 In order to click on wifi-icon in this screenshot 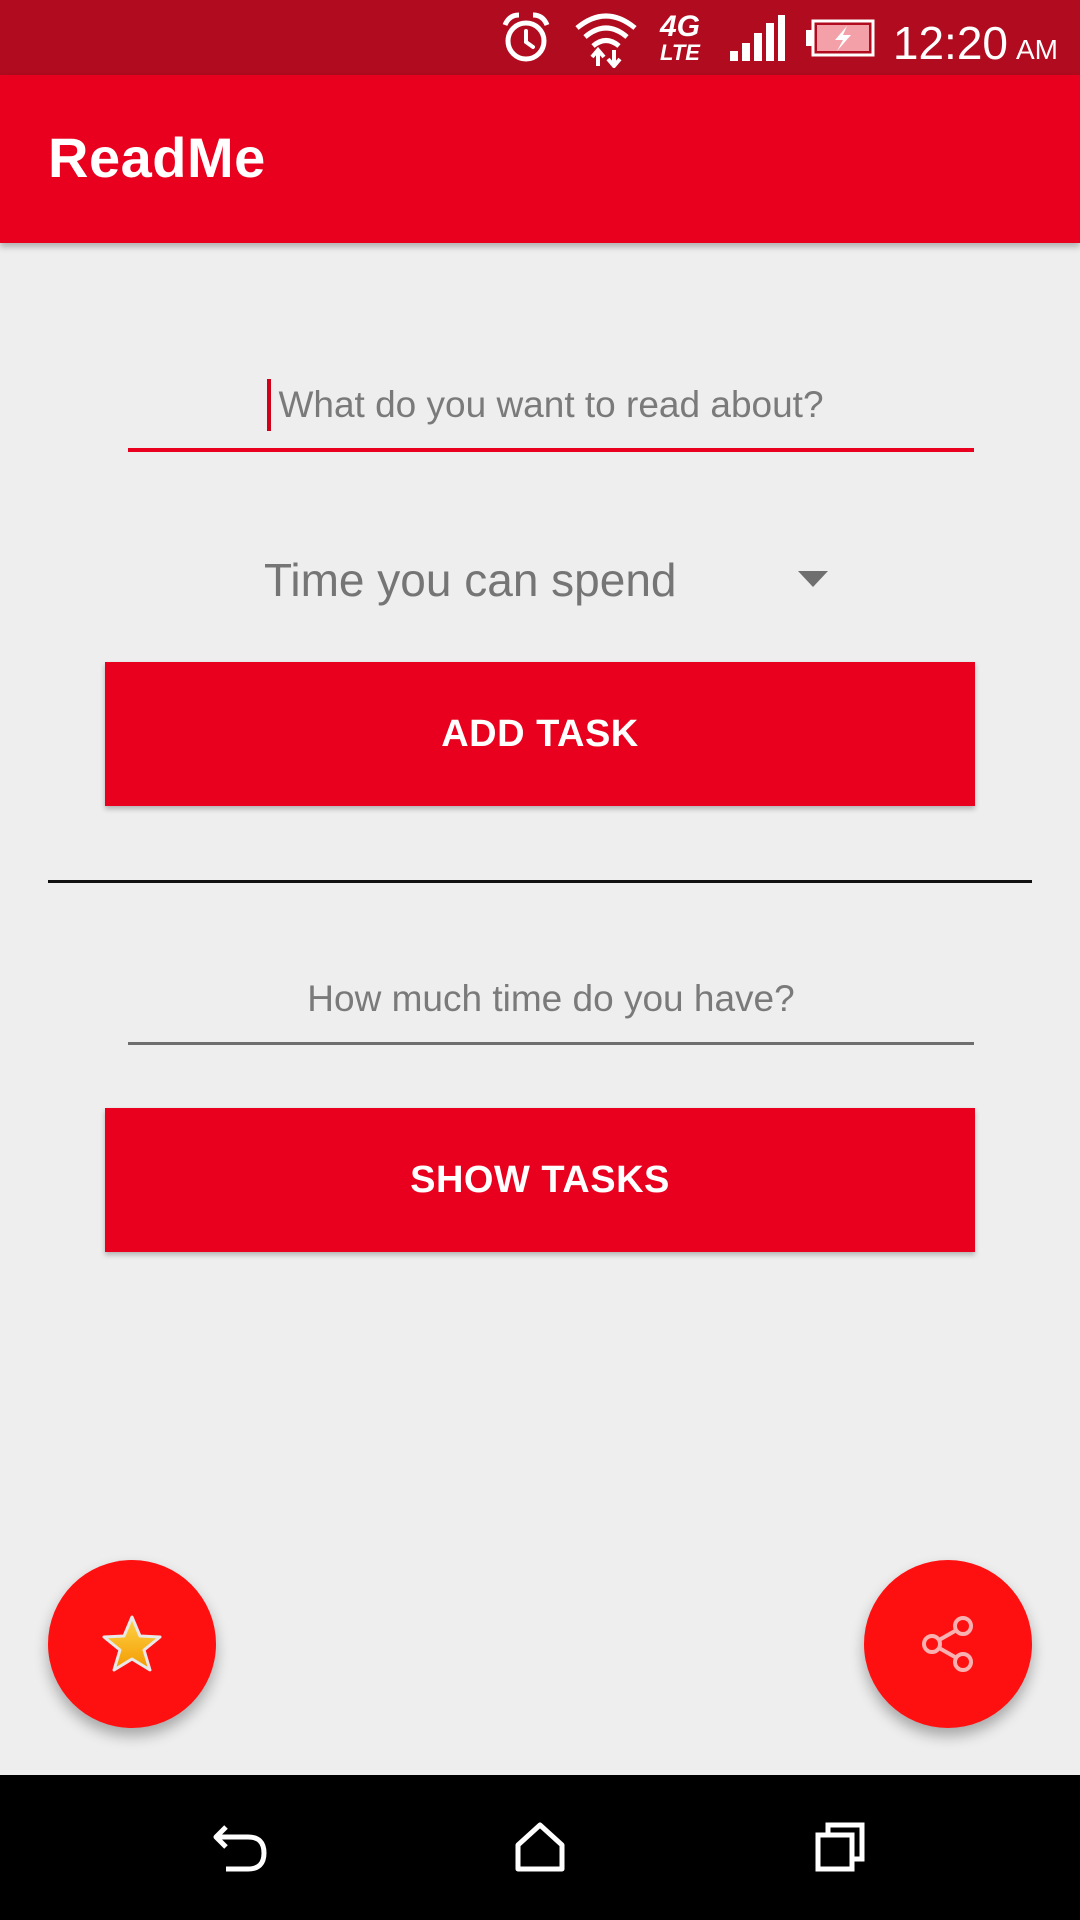, I will do `click(606, 39)`.